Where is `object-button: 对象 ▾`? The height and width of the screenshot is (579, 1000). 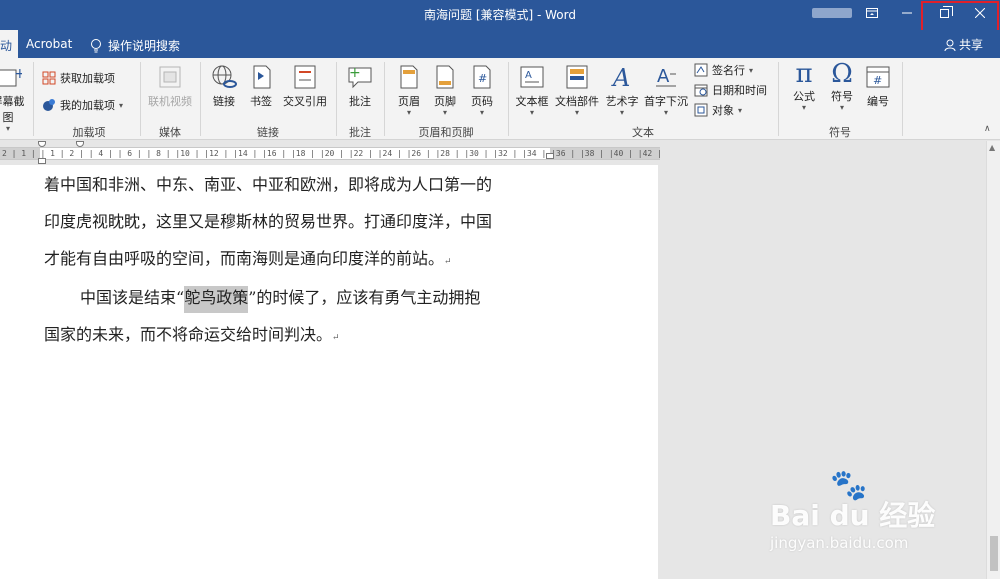
object-button: 对象 ▾ is located at coordinates (718, 110).